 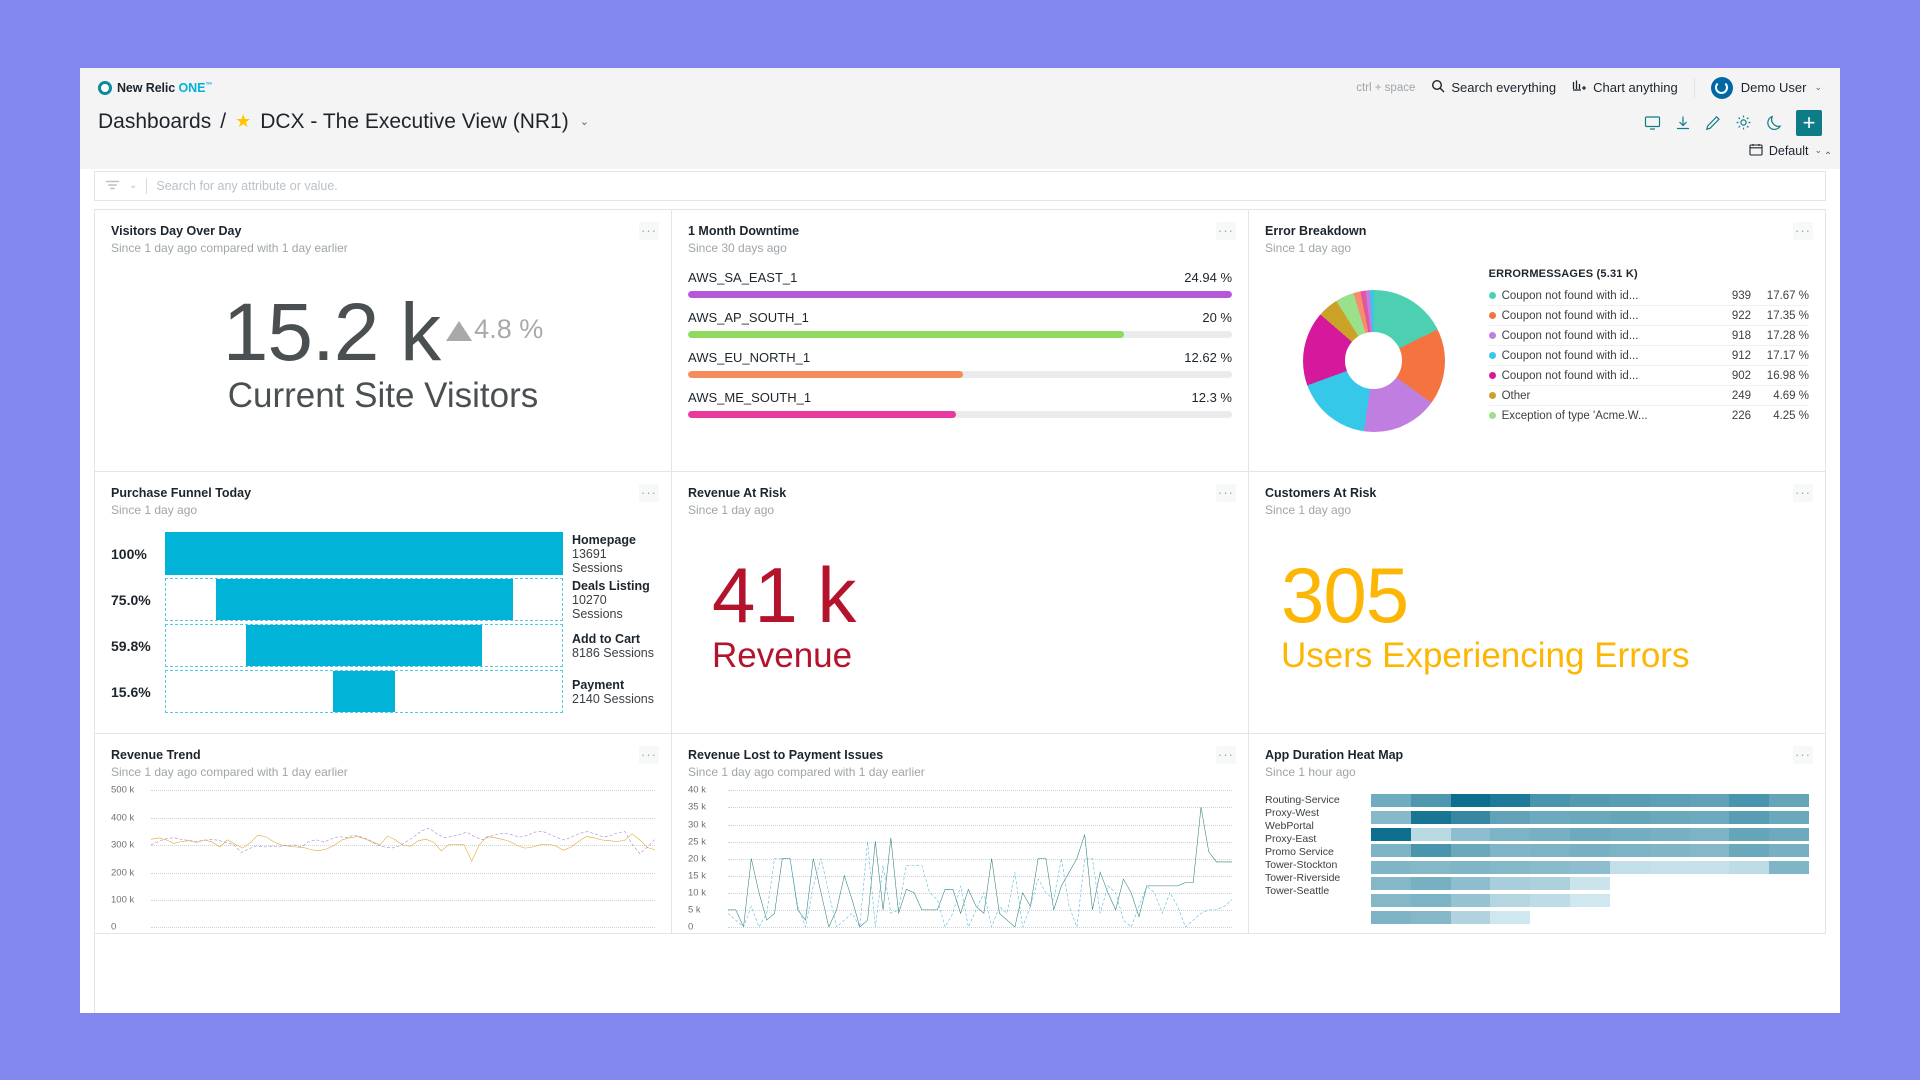 I want to click on legend-row: Other 249 4.69 %, so click(x=1648, y=395).